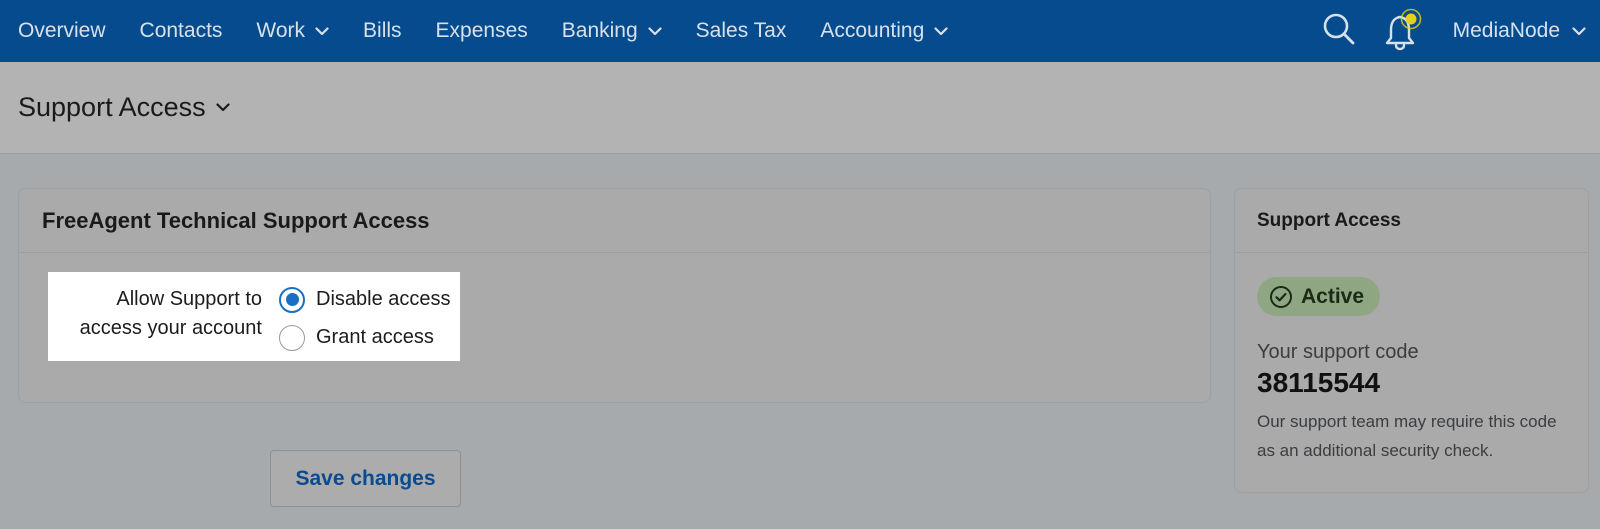 The height and width of the screenshot is (529, 1600). I want to click on radio-label: Disable access, so click(383, 299).